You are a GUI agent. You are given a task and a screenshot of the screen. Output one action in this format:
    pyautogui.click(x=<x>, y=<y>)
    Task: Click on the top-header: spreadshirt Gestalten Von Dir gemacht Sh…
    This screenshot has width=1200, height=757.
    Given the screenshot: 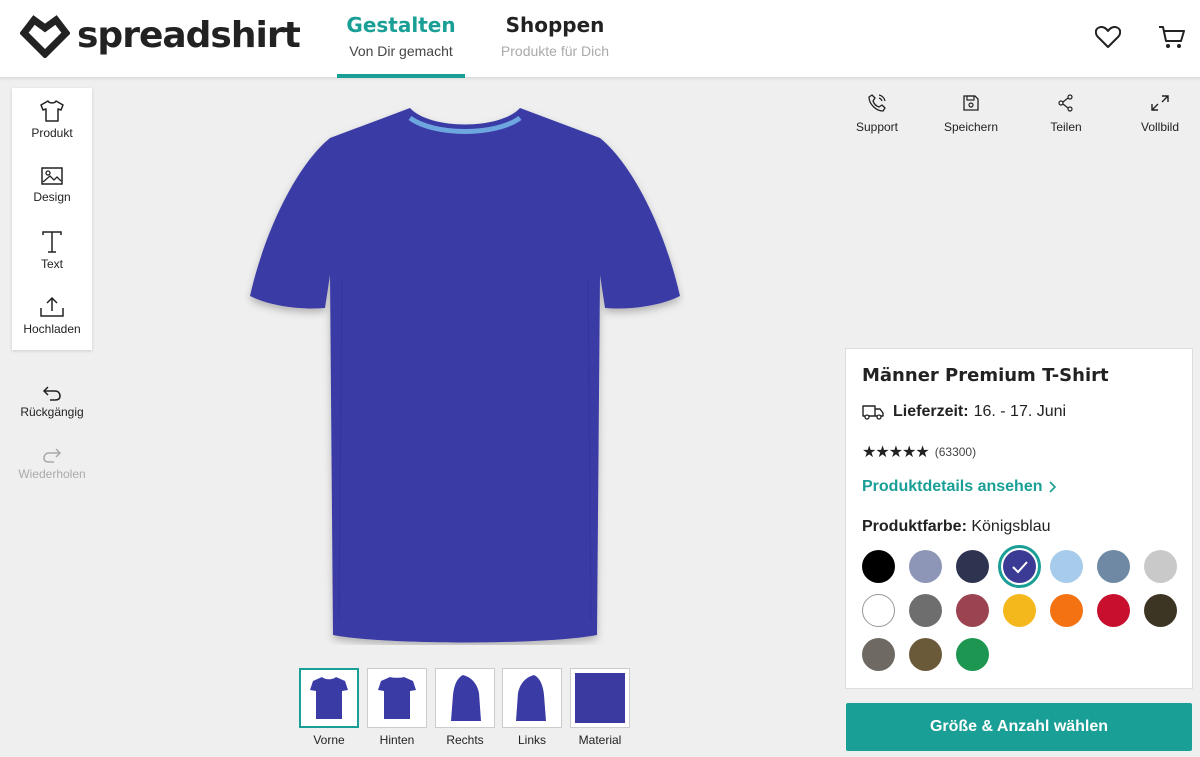 What is the action you would take?
    pyautogui.click(x=600, y=39)
    